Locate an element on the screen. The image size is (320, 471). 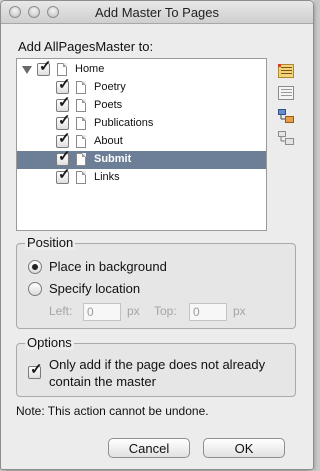
tree-row-submit: ✓ Submit is located at coordinates (141, 159).